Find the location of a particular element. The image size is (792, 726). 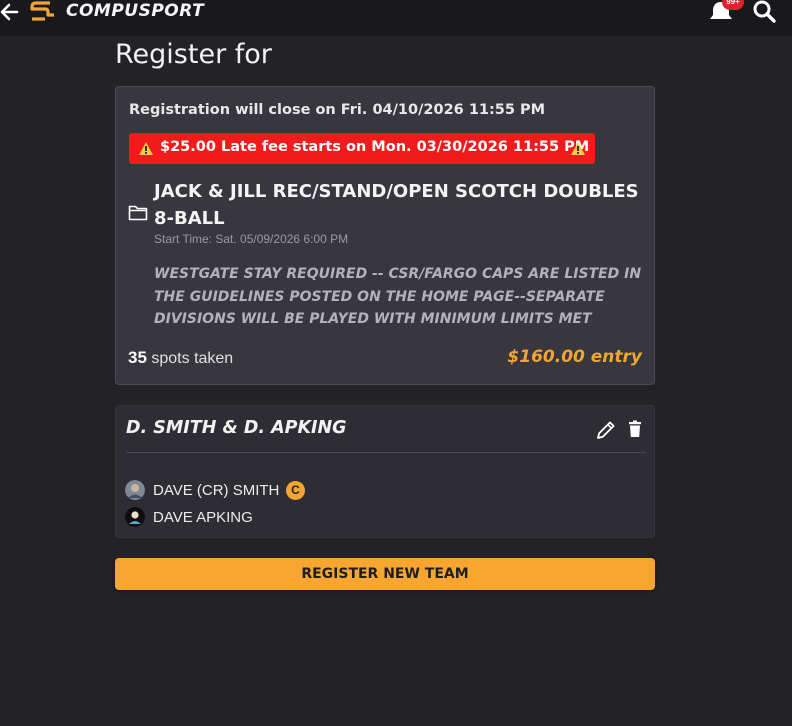

back-arrow-icon is located at coordinates (10, 12).